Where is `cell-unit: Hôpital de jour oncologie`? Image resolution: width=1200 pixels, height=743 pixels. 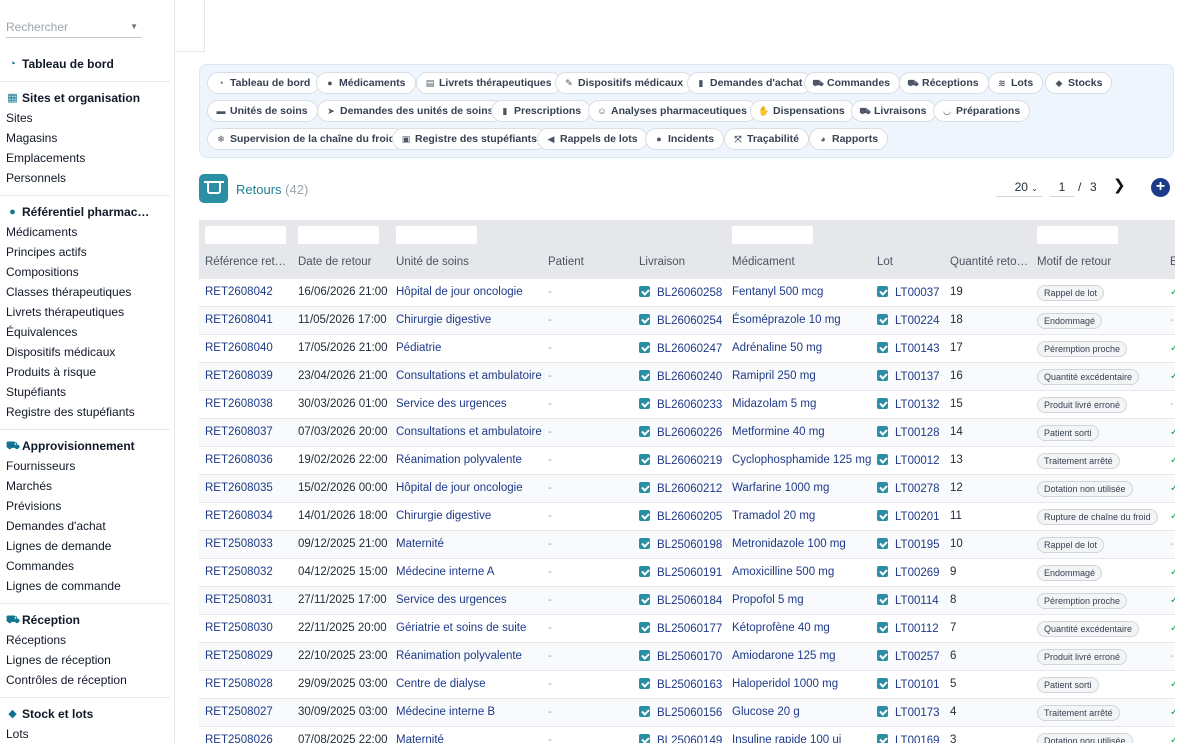
cell-unit: Hôpital de jour oncologie is located at coordinates (459, 292).